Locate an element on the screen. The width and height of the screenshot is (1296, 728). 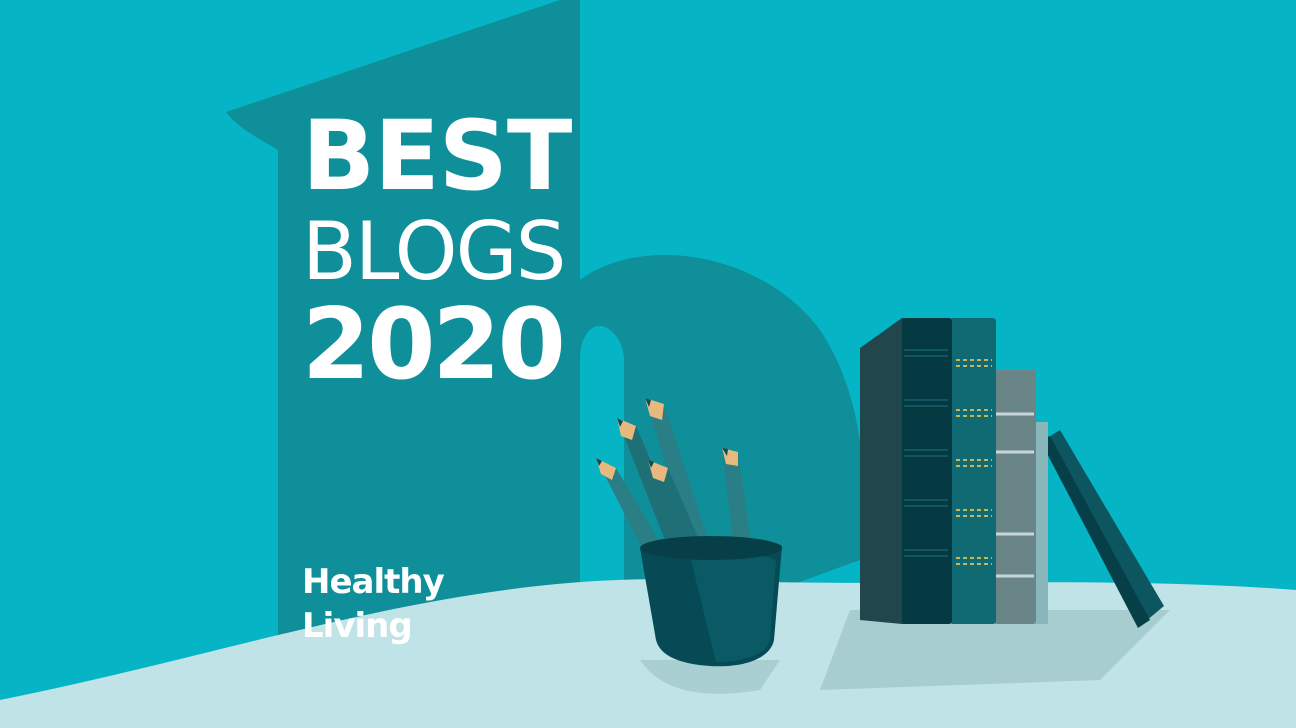
grey-book is located at coordinates (1015, 497).